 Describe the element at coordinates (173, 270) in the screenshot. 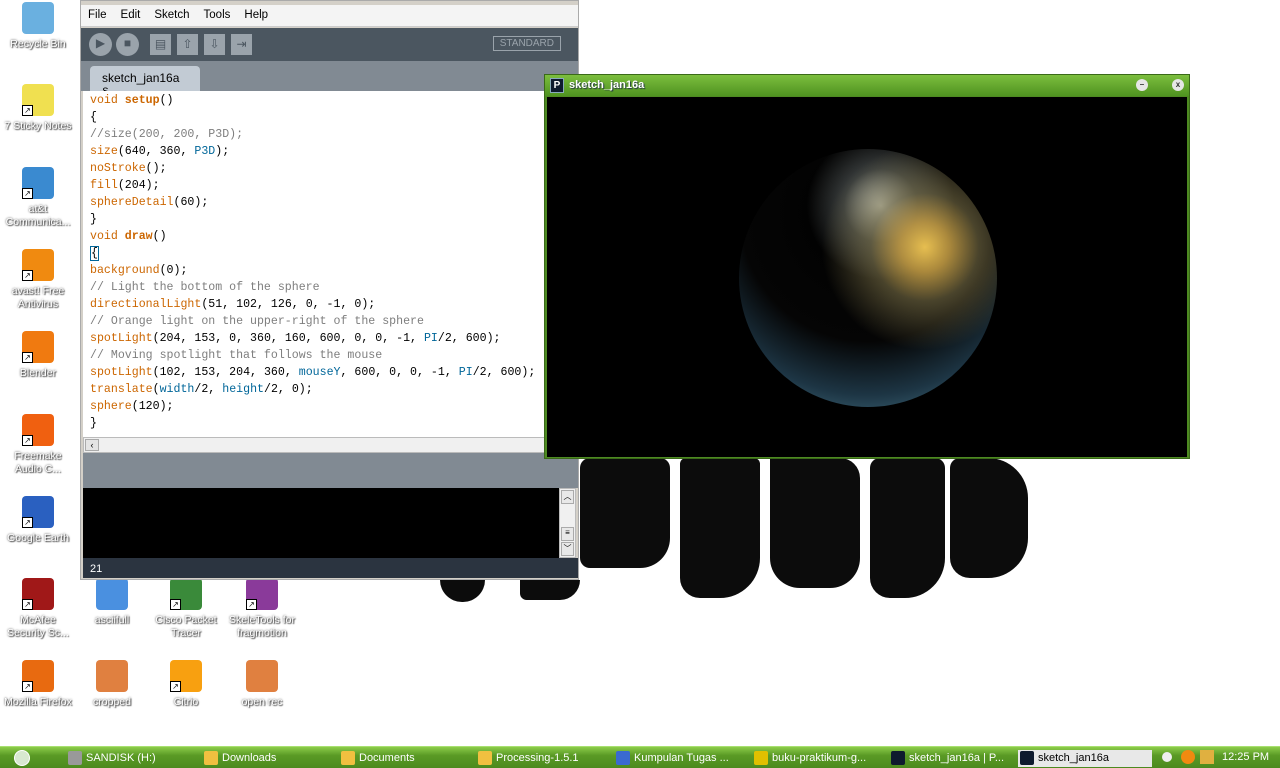

I see `code-token: (0);` at that location.